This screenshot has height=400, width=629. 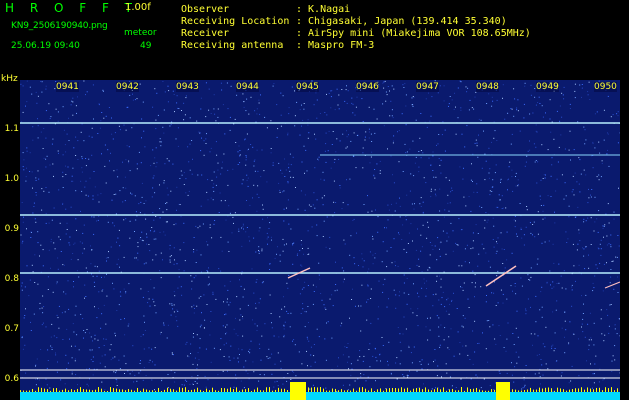 What do you see at coordinates (605, 87) in the screenshot?
I see `time-tick-label: 0950` at bounding box center [605, 87].